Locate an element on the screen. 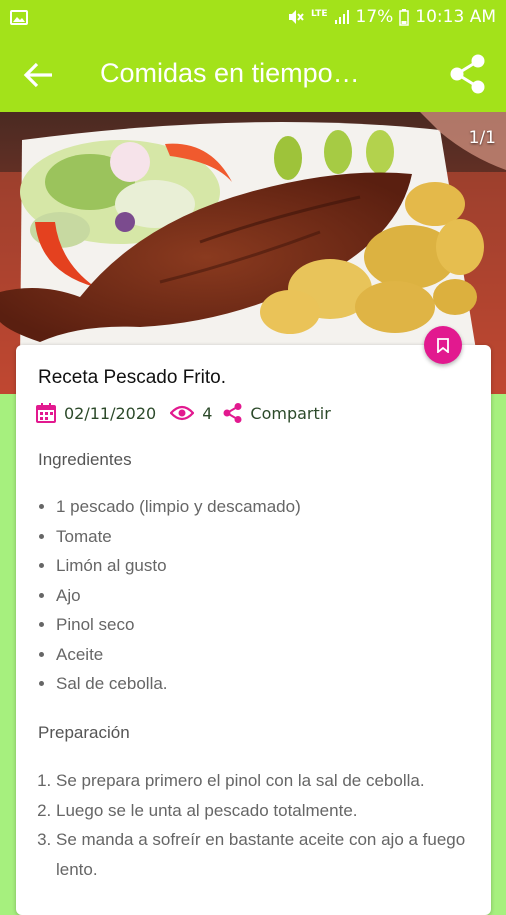  bookmark-icon is located at coordinates (443, 345).